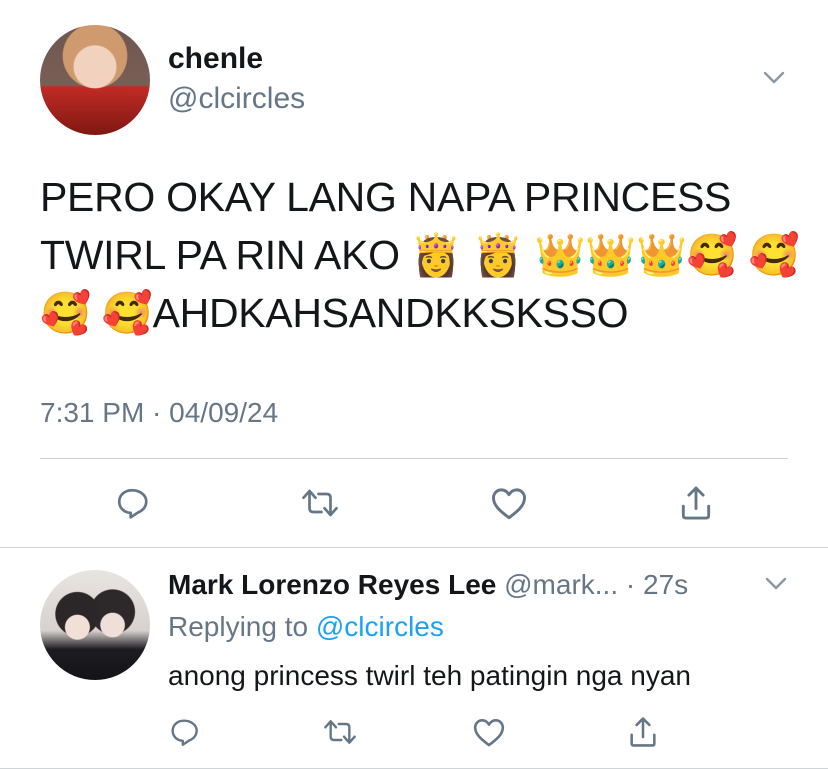  What do you see at coordinates (332, 584) in the screenshot?
I see `reply-author-display-name: Mark Lorenzo Reyes Lee` at bounding box center [332, 584].